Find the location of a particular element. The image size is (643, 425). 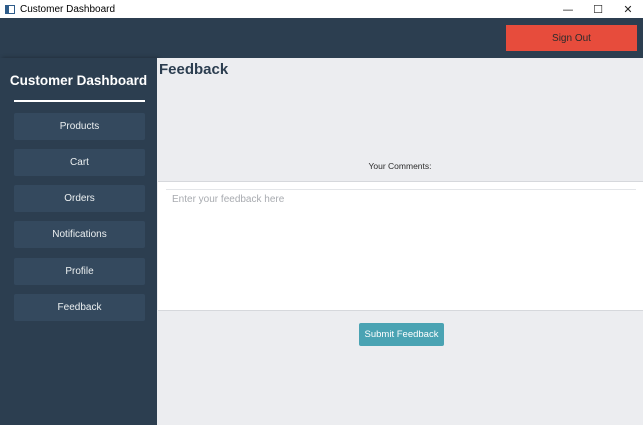

submit-feedback-button: Submit Feedback is located at coordinates (401, 334).